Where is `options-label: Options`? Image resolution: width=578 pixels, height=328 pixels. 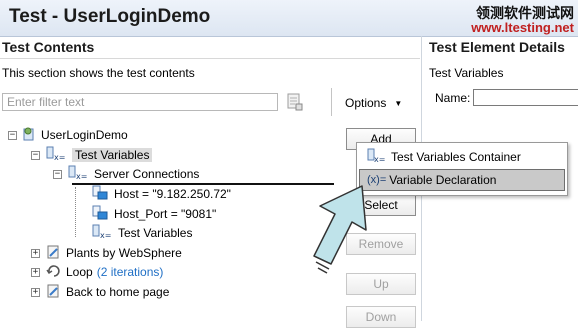
options-label: Options is located at coordinates (366, 103).